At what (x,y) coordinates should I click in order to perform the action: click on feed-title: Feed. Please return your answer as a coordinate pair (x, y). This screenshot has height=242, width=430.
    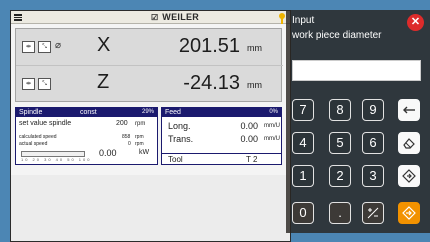
    Looking at the image, I should click on (173, 112).